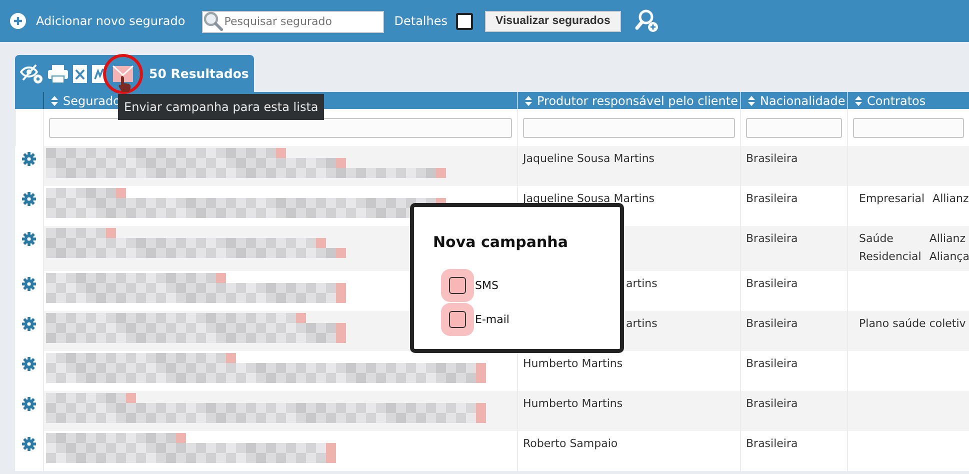 This screenshot has height=474, width=969. I want to click on results-count: 50 Resultados, so click(199, 73).